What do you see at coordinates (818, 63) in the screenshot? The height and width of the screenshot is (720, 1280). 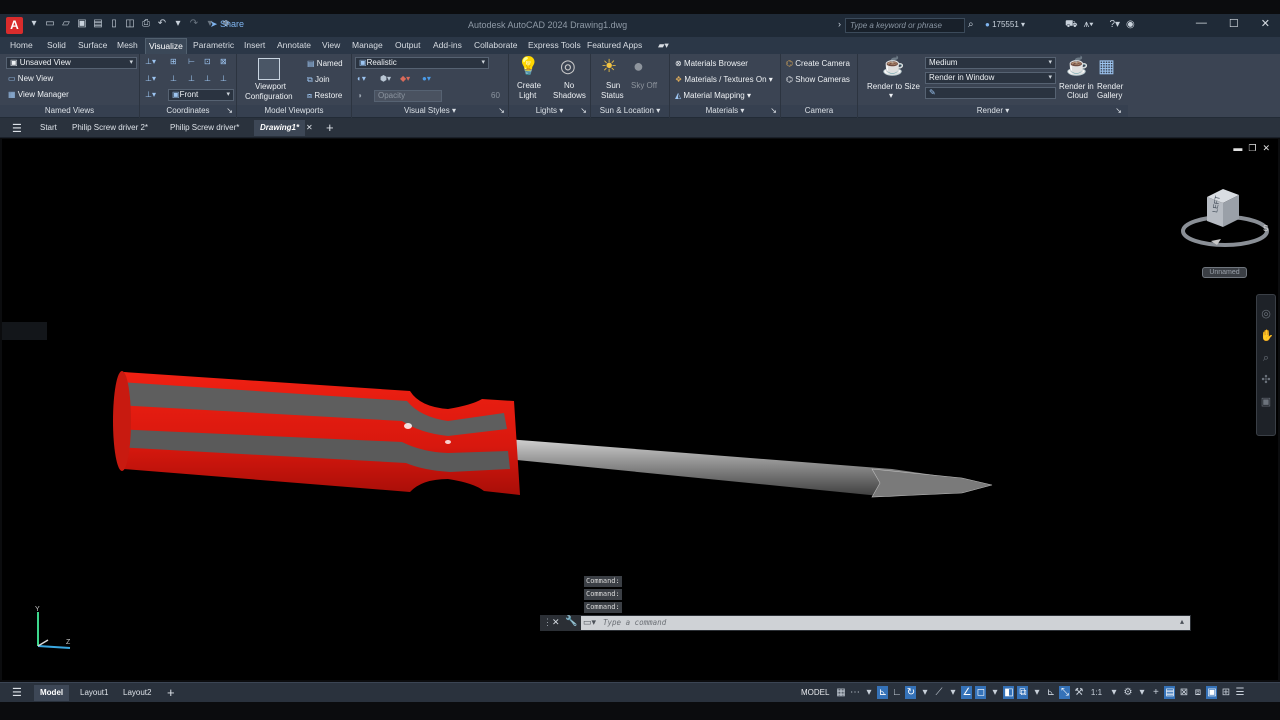 I see `create-camera-button: ⌬ Create Camera` at bounding box center [818, 63].